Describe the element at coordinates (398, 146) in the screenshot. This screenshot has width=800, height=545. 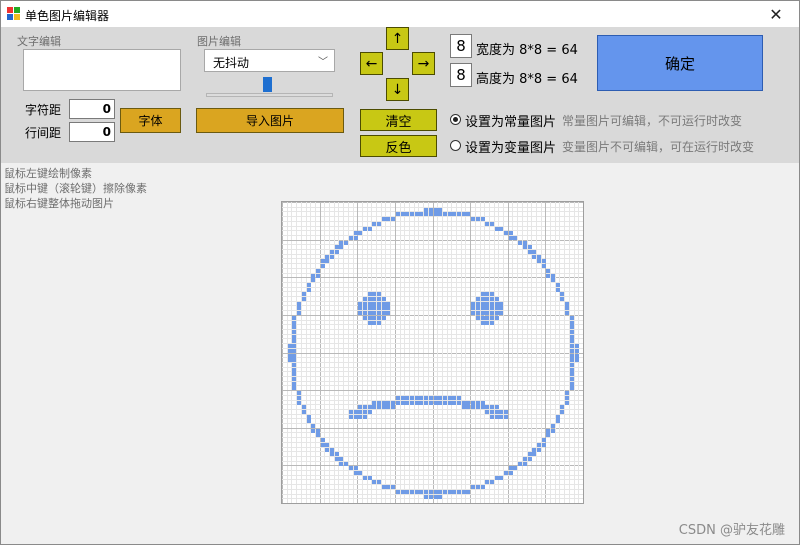
I see `invert-button: 反色` at that location.